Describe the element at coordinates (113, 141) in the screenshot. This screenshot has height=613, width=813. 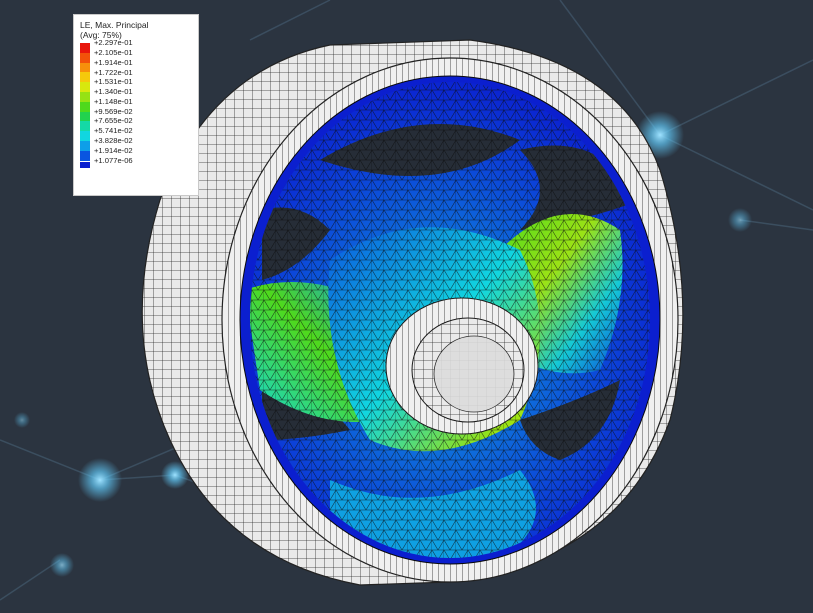
I see `legend-value: +3.828e-02` at that location.